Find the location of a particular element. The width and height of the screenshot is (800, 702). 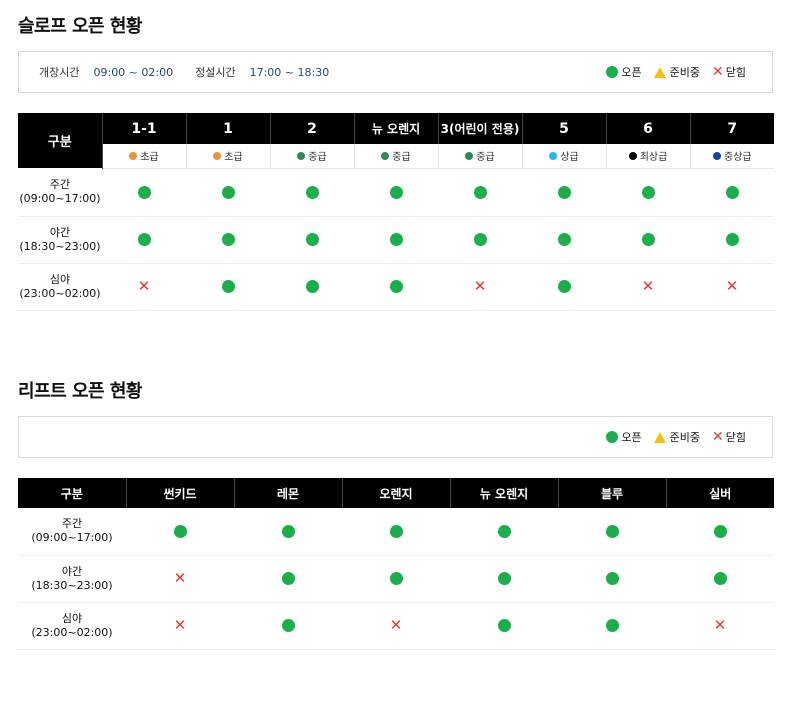

slope-column-header: 7 is located at coordinates (732, 128).